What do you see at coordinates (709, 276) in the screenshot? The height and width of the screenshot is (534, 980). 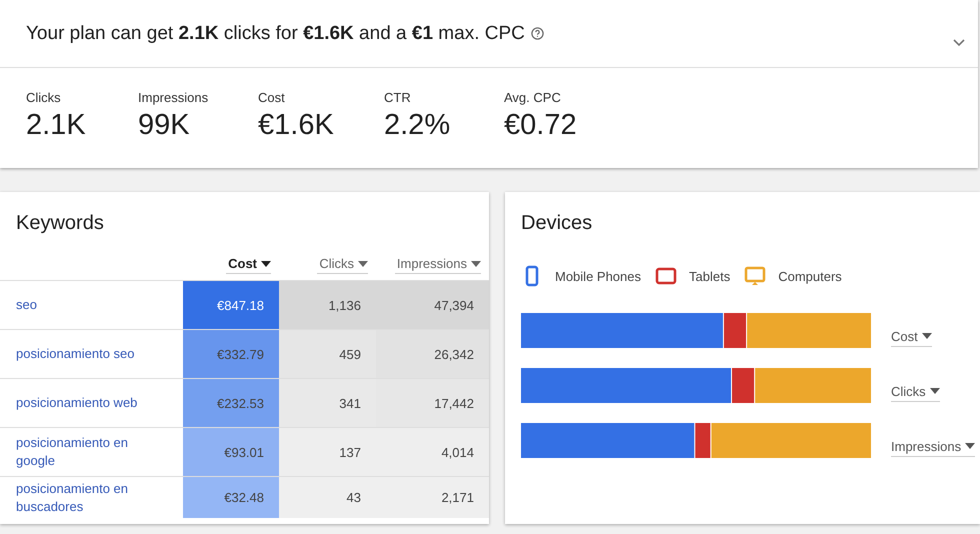 I see `legend-label: Tablets` at bounding box center [709, 276].